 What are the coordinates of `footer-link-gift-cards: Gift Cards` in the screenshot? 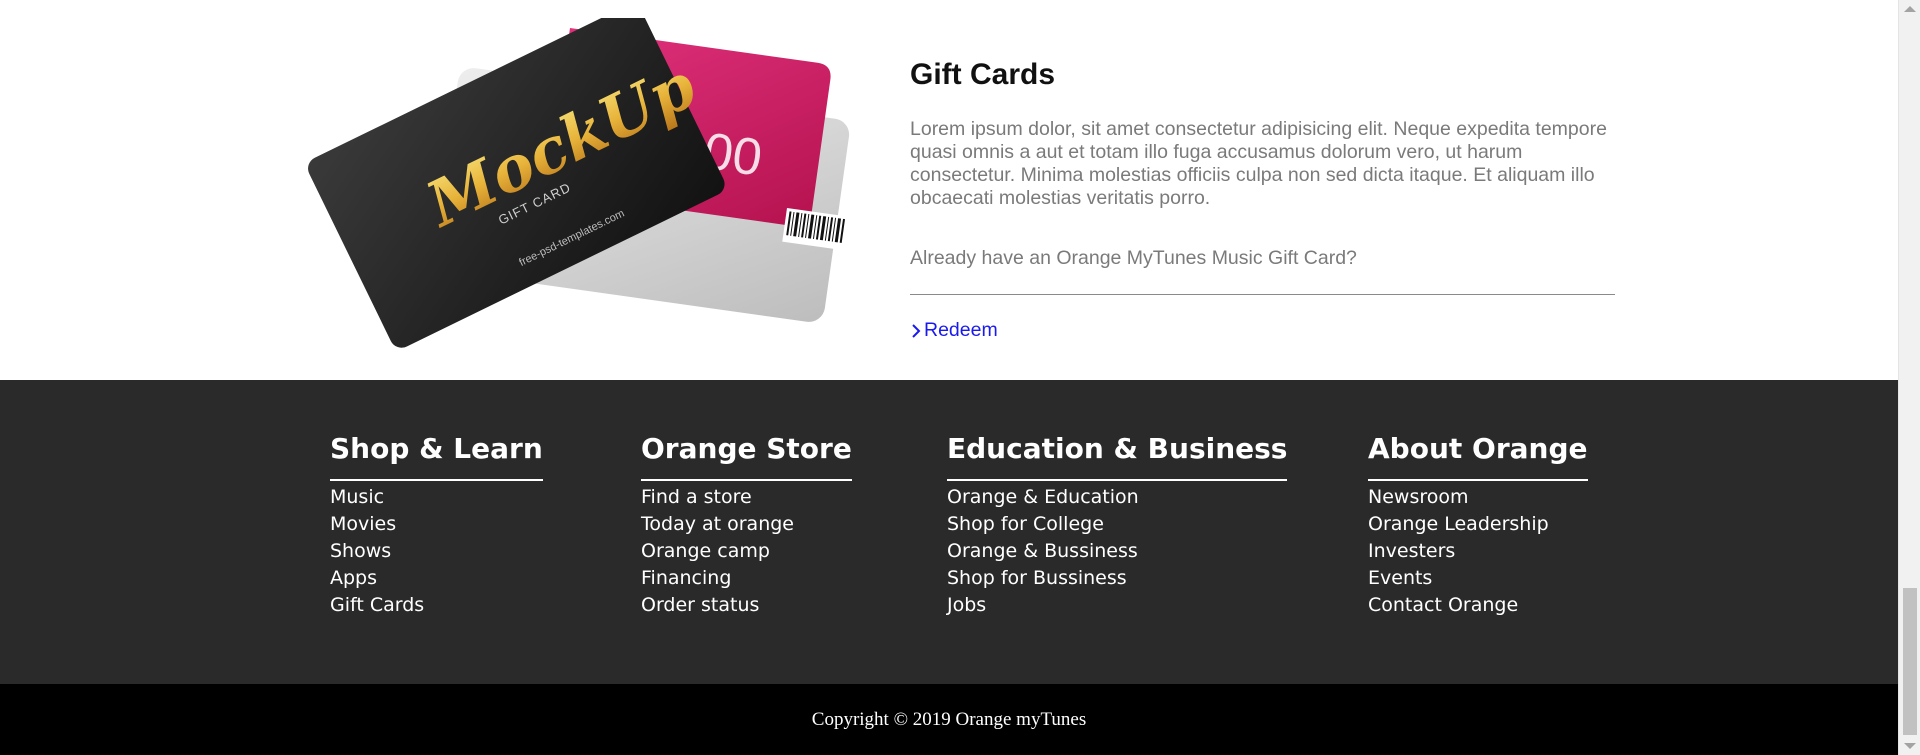 It's located at (436, 605).